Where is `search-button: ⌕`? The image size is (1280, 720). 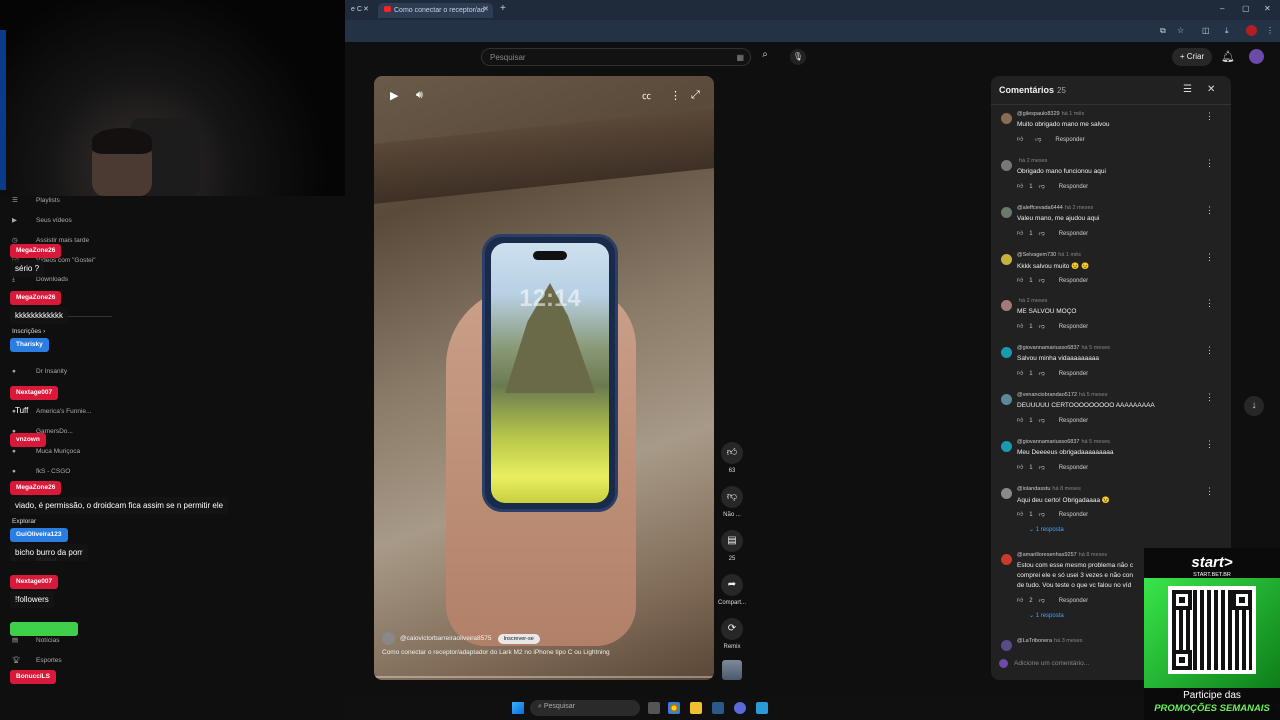 search-button: ⌕ is located at coordinates (765, 57).